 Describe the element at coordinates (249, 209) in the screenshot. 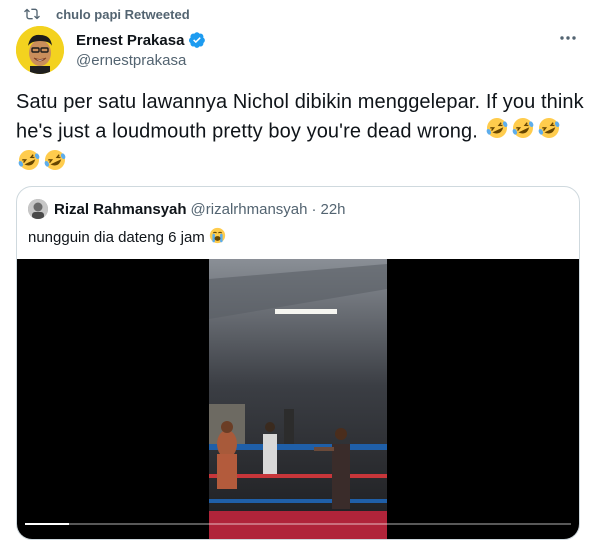

I see `quoted-author-handle: @rizalrhmansyah` at that location.